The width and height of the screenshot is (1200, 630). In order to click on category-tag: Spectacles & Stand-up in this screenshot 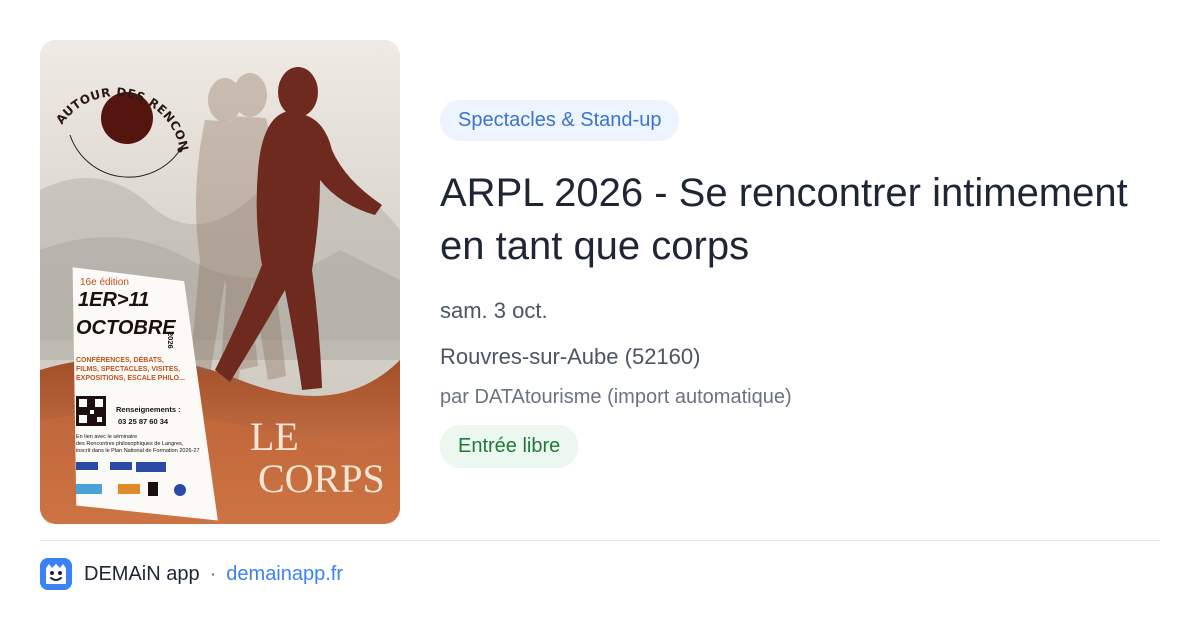, I will do `click(560, 120)`.